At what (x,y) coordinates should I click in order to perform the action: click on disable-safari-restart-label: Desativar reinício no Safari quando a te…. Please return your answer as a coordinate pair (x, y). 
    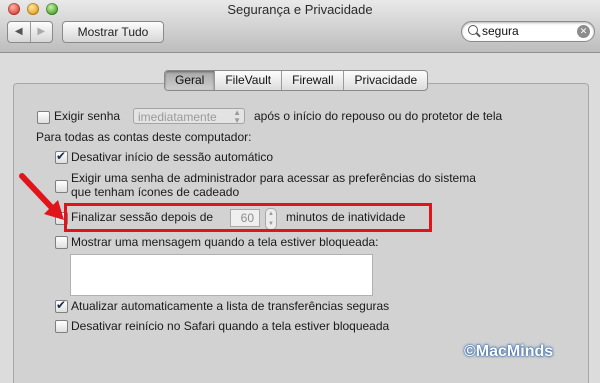
    Looking at the image, I should click on (230, 326).